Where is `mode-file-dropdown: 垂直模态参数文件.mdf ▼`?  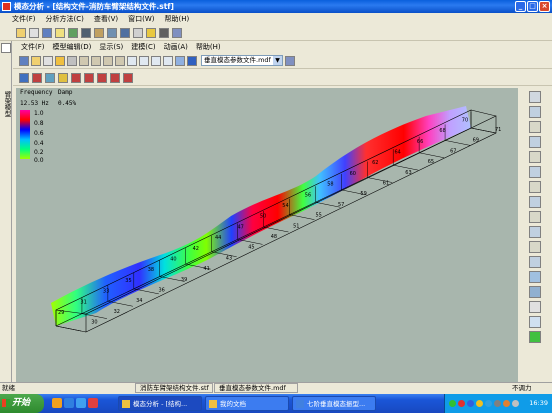
mode-file-dropdown: 垂直模态参数文件.mdf ▼ is located at coordinates (242, 60).